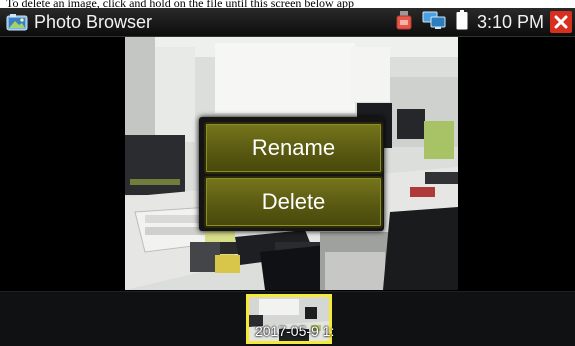  I want to click on context-menu: Rename Delete, so click(291, 174).